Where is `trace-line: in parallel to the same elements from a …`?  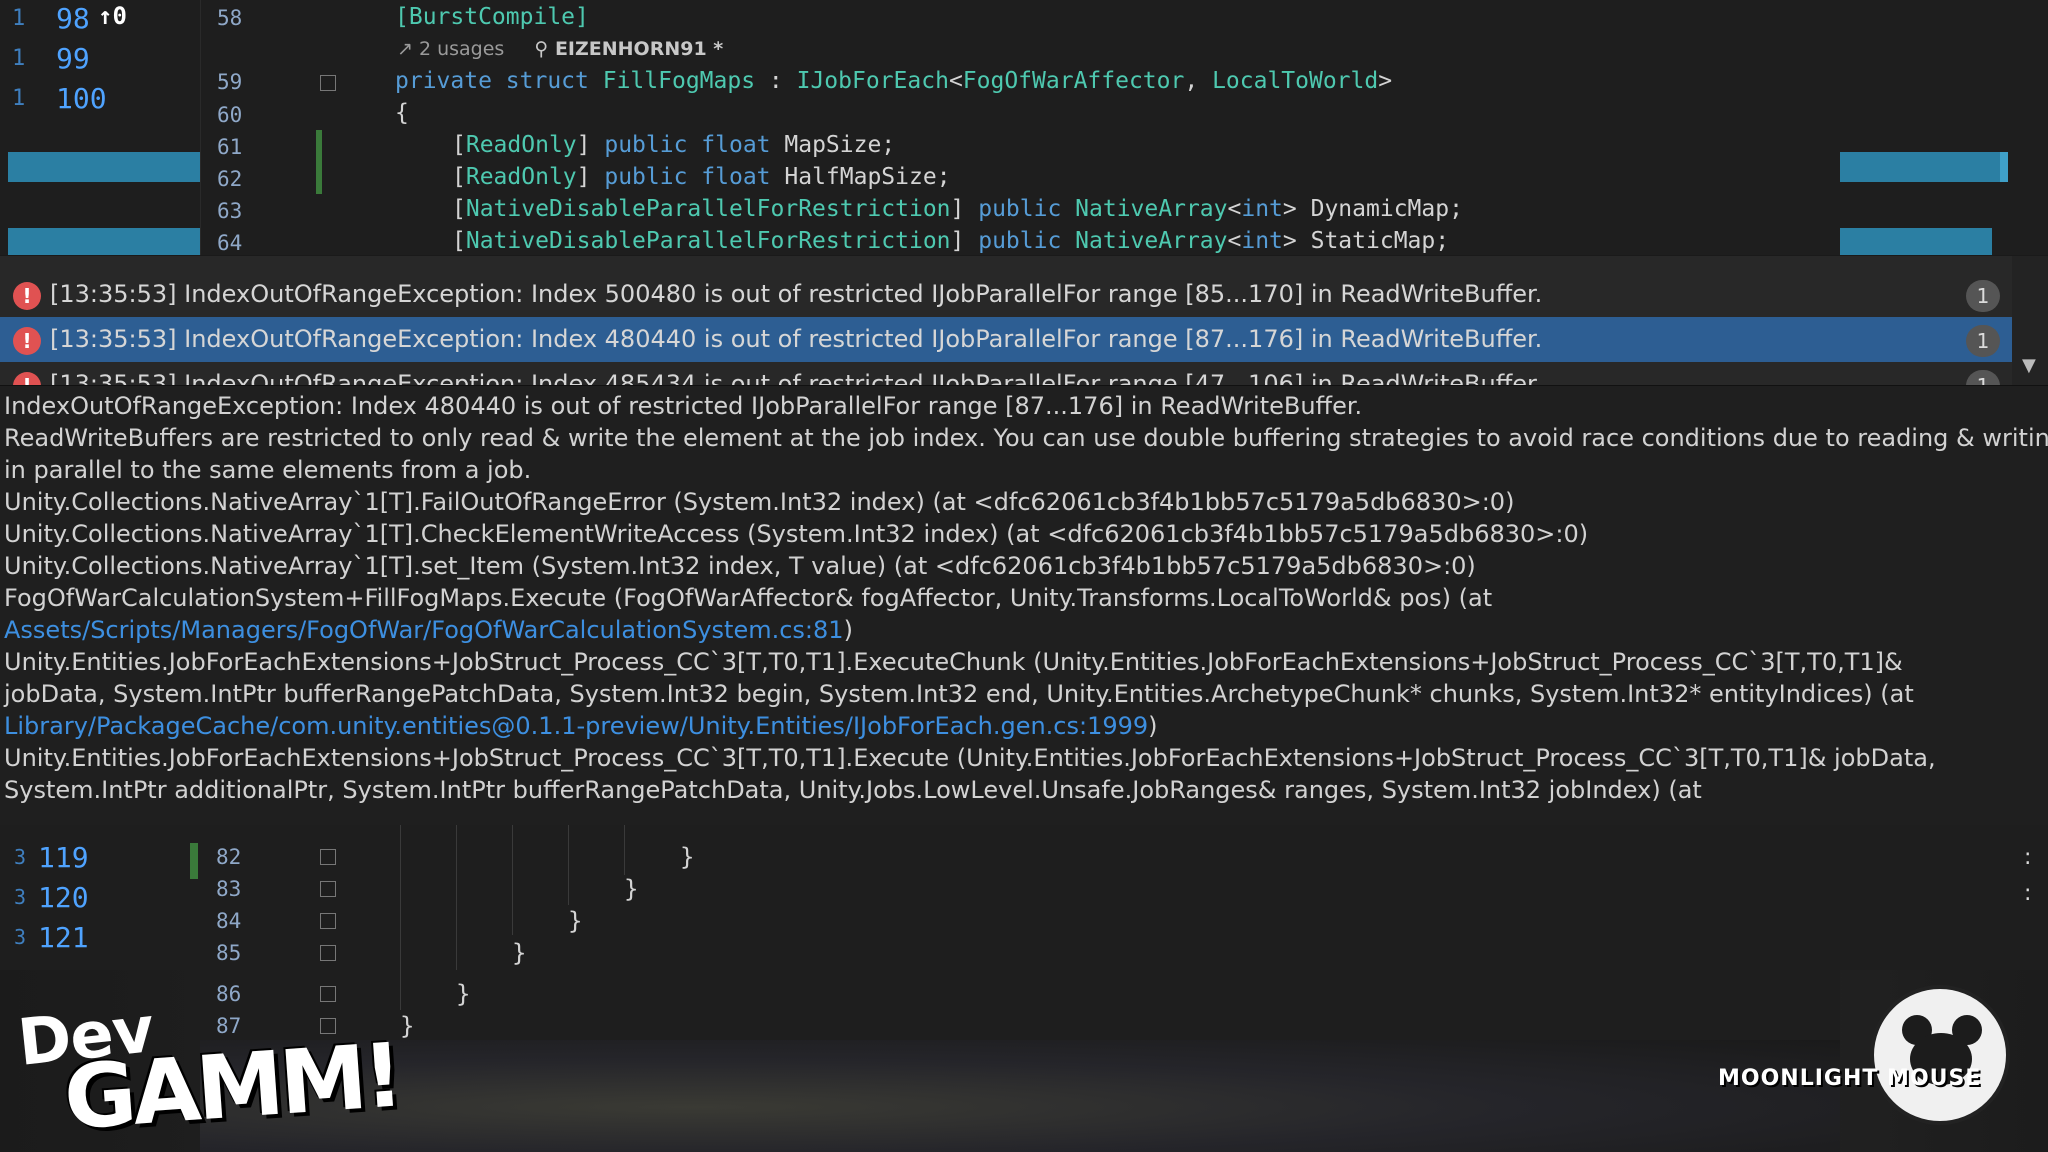
trace-line: in parallel to the same elements from a … is located at coordinates (268, 470).